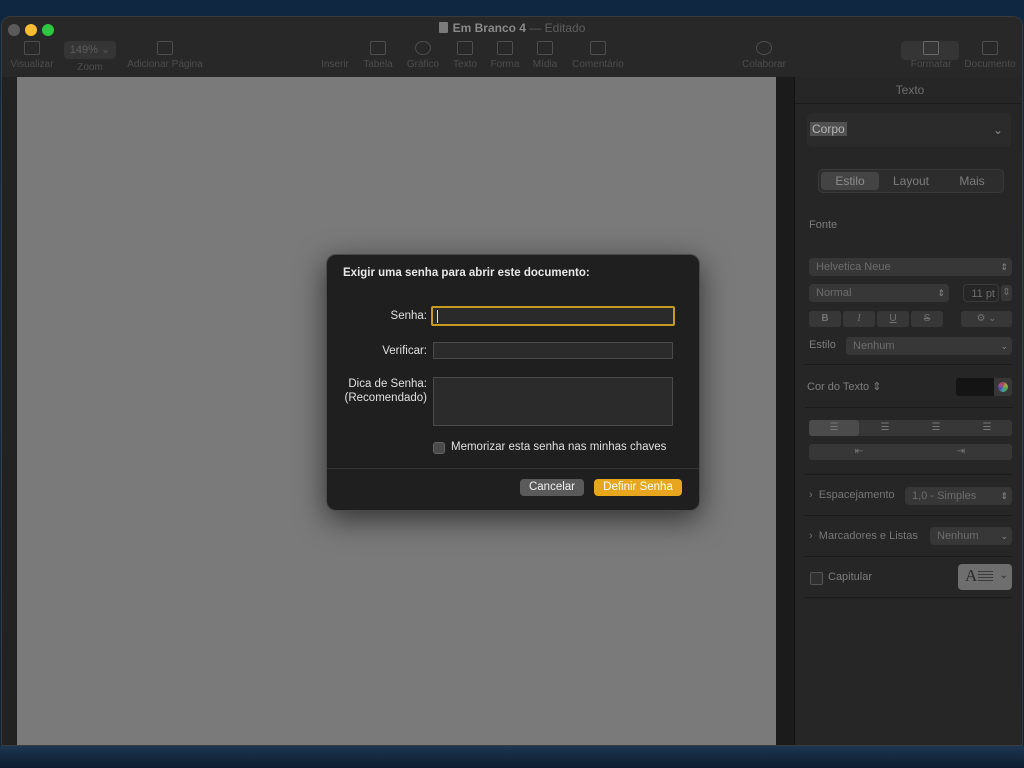 This screenshot has width=1024, height=768. Describe the element at coordinates (439, 448) in the screenshot. I see `remember-keychain-checkbox` at that location.